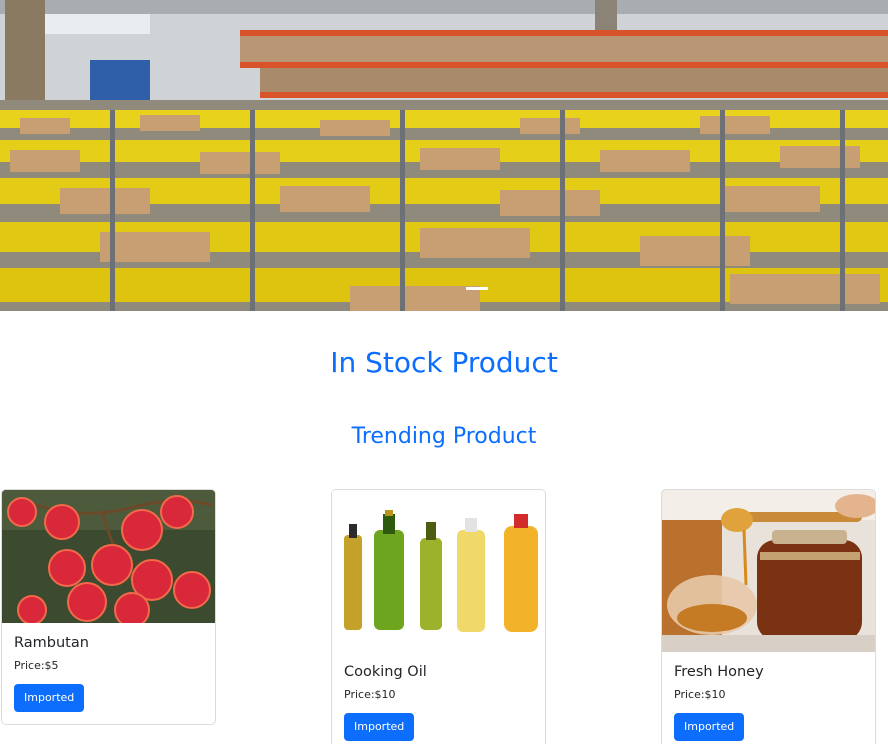  Describe the element at coordinates (51, 643) in the screenshot. I see `product-name: Rambutan` at that location.